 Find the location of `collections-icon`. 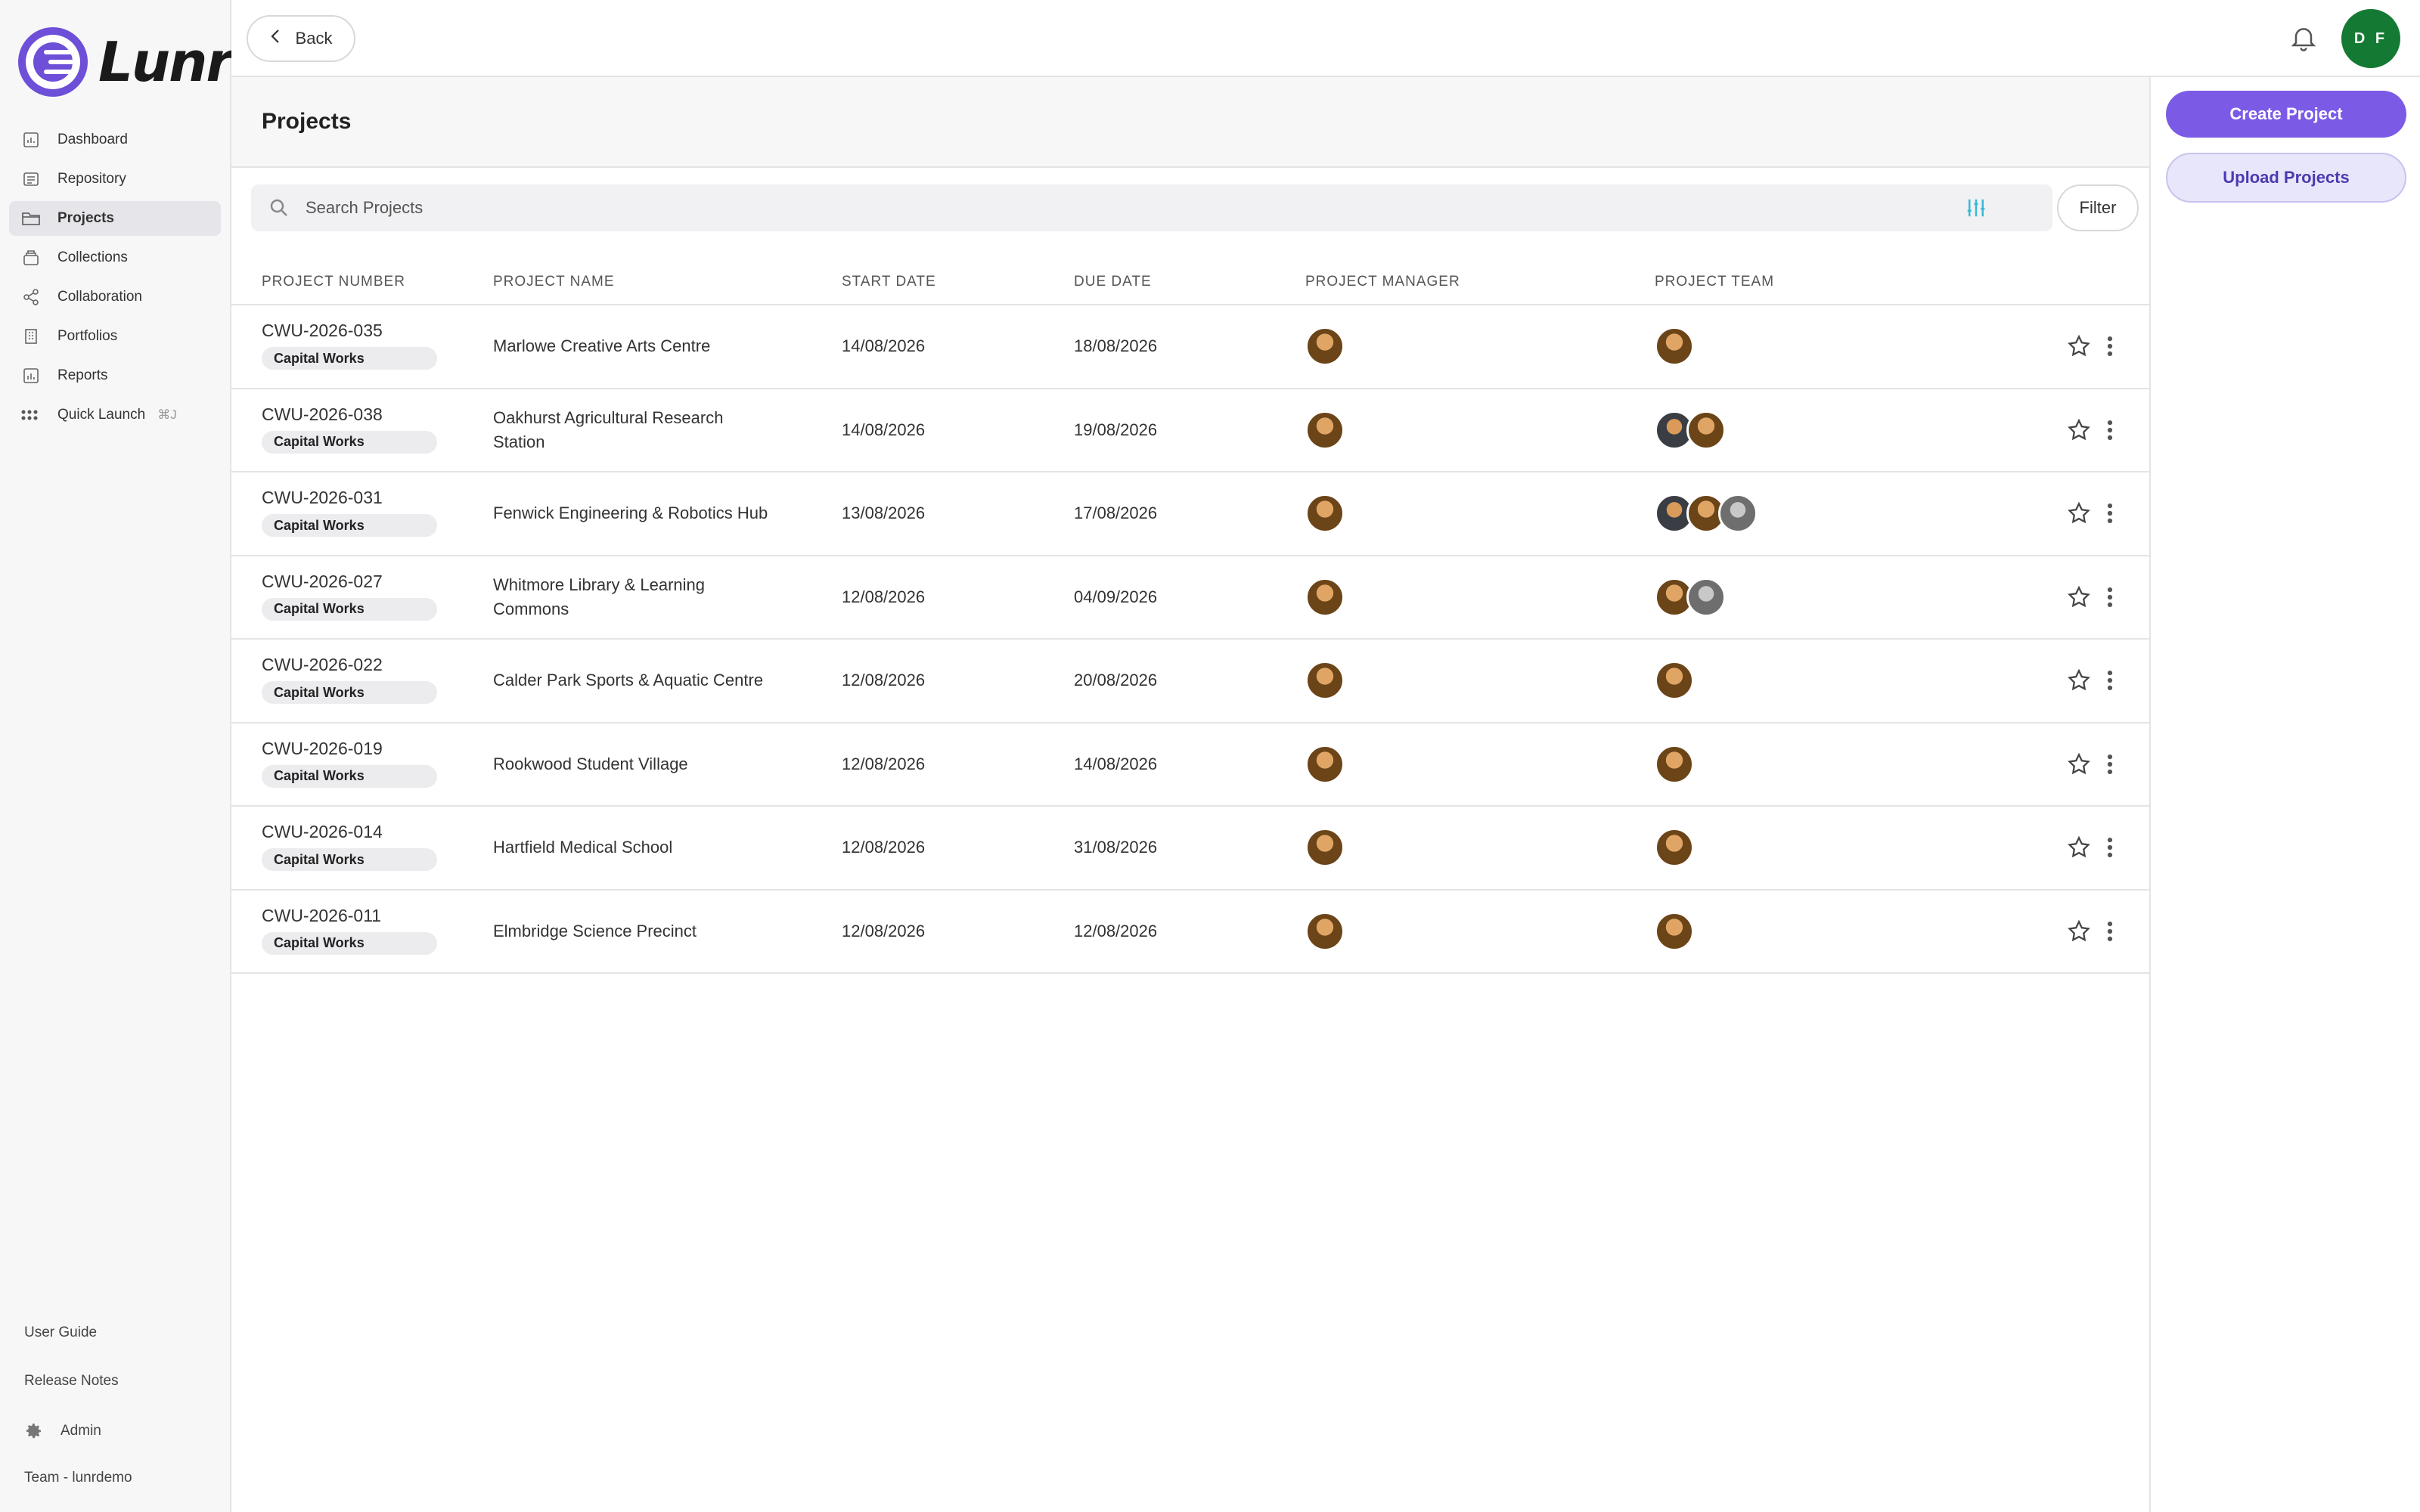

collections-icon is located at coordinates (31, 258).